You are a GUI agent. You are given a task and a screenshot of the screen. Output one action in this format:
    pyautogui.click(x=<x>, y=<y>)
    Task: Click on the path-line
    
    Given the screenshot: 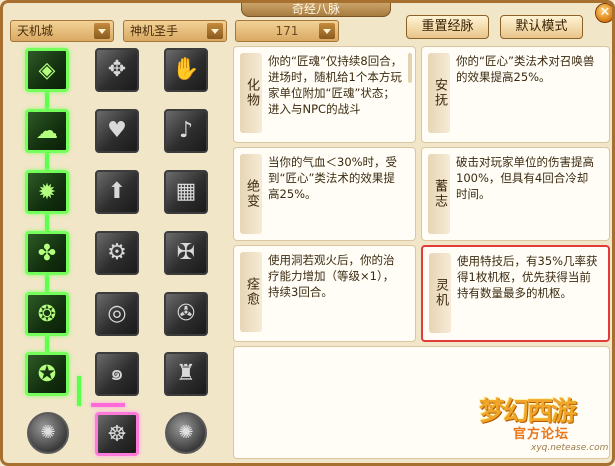 What is the action you would take?
    pyautogui.click(x=79, y=391)
    